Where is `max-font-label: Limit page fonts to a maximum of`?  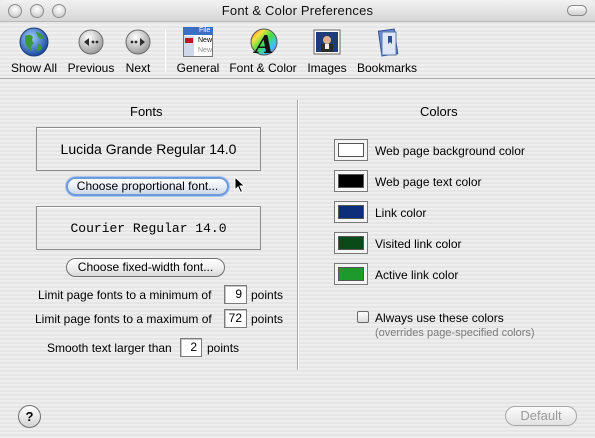
max-font-label: Limit page fonts to a maximum of is located at coordinates (123, 319).